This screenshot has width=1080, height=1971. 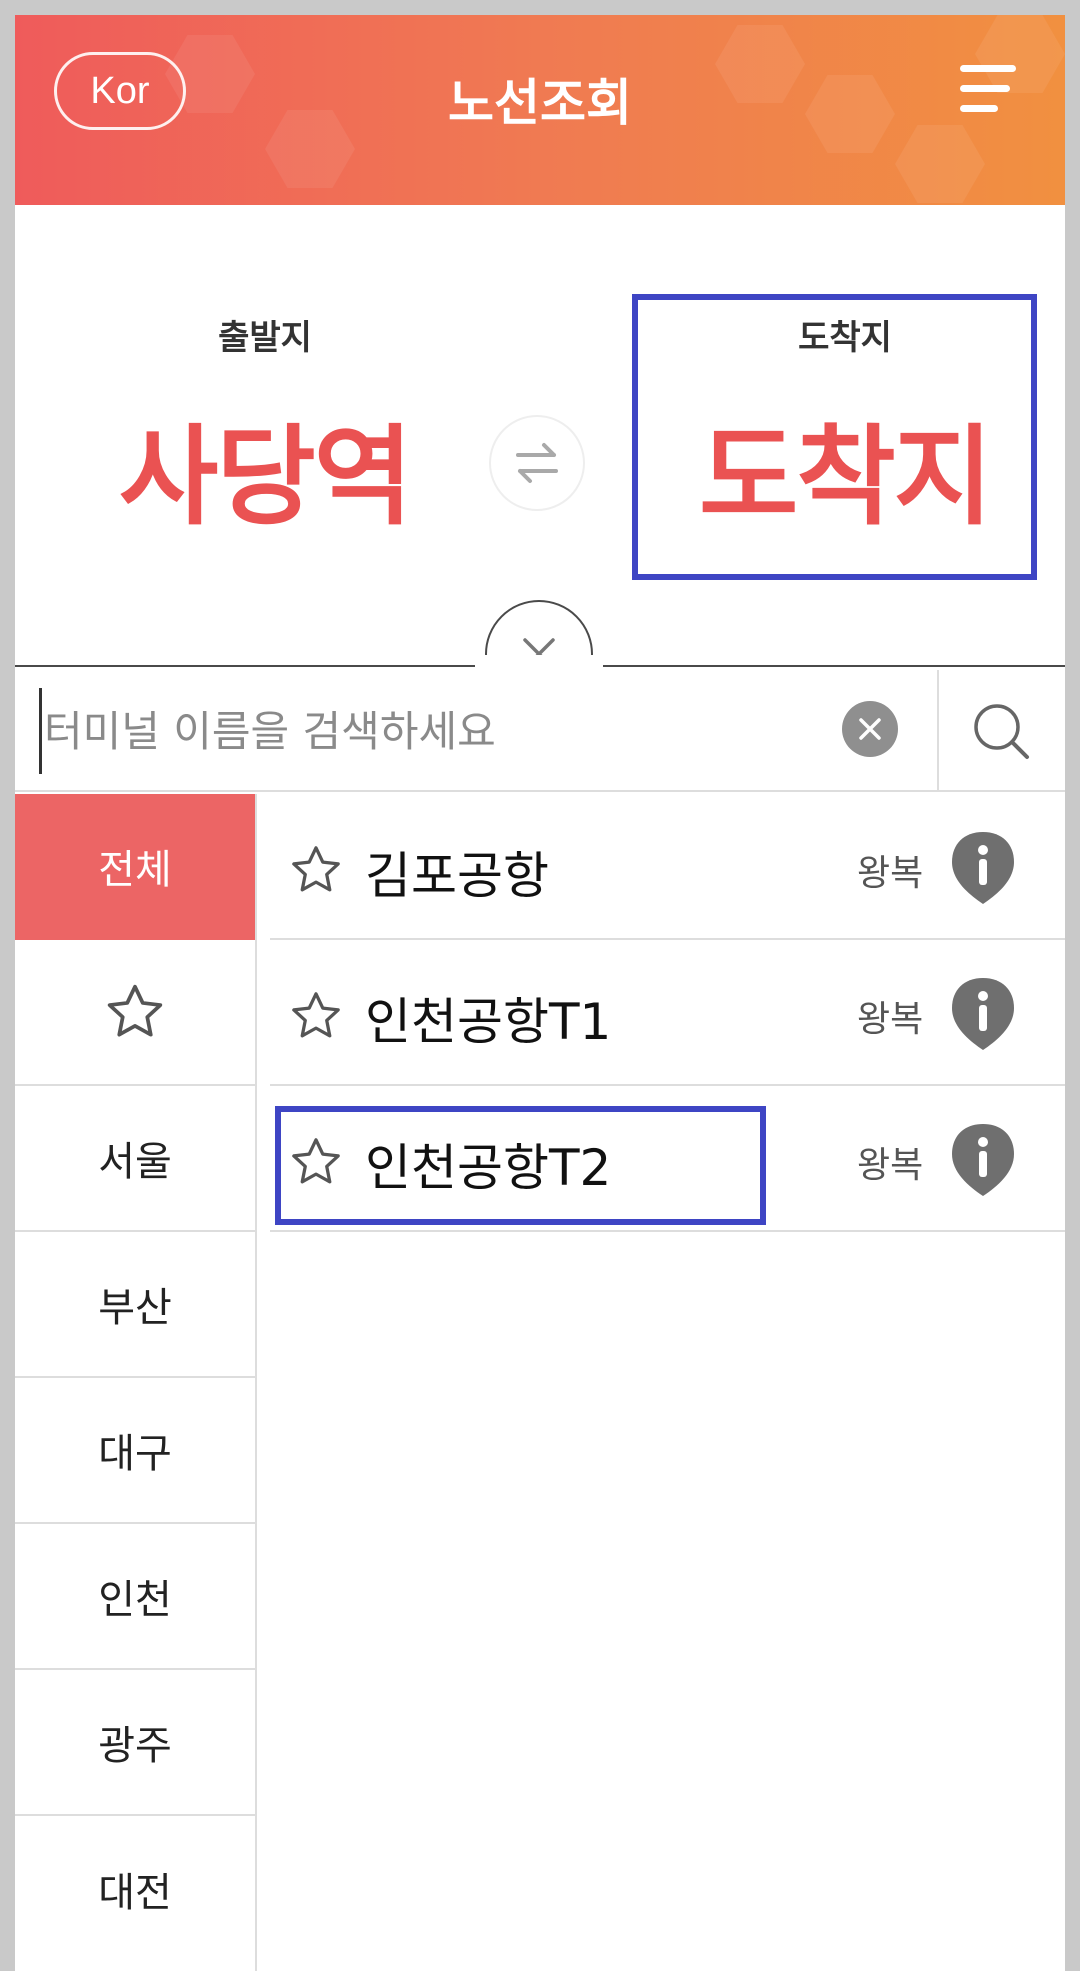 What do you see at coordinates (135, 867) in the screenshot?
I see `category-all: 전체` at bounding box center [135, 867].